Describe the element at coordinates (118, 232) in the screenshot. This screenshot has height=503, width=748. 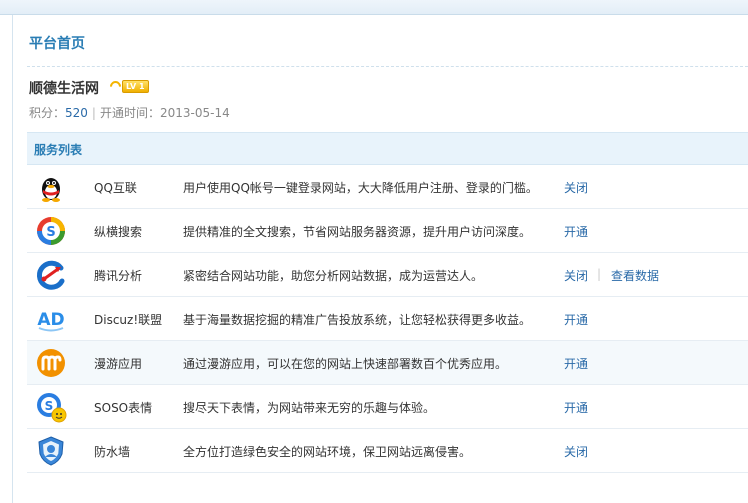
I see `service-name: 纵横搜索` at that location.